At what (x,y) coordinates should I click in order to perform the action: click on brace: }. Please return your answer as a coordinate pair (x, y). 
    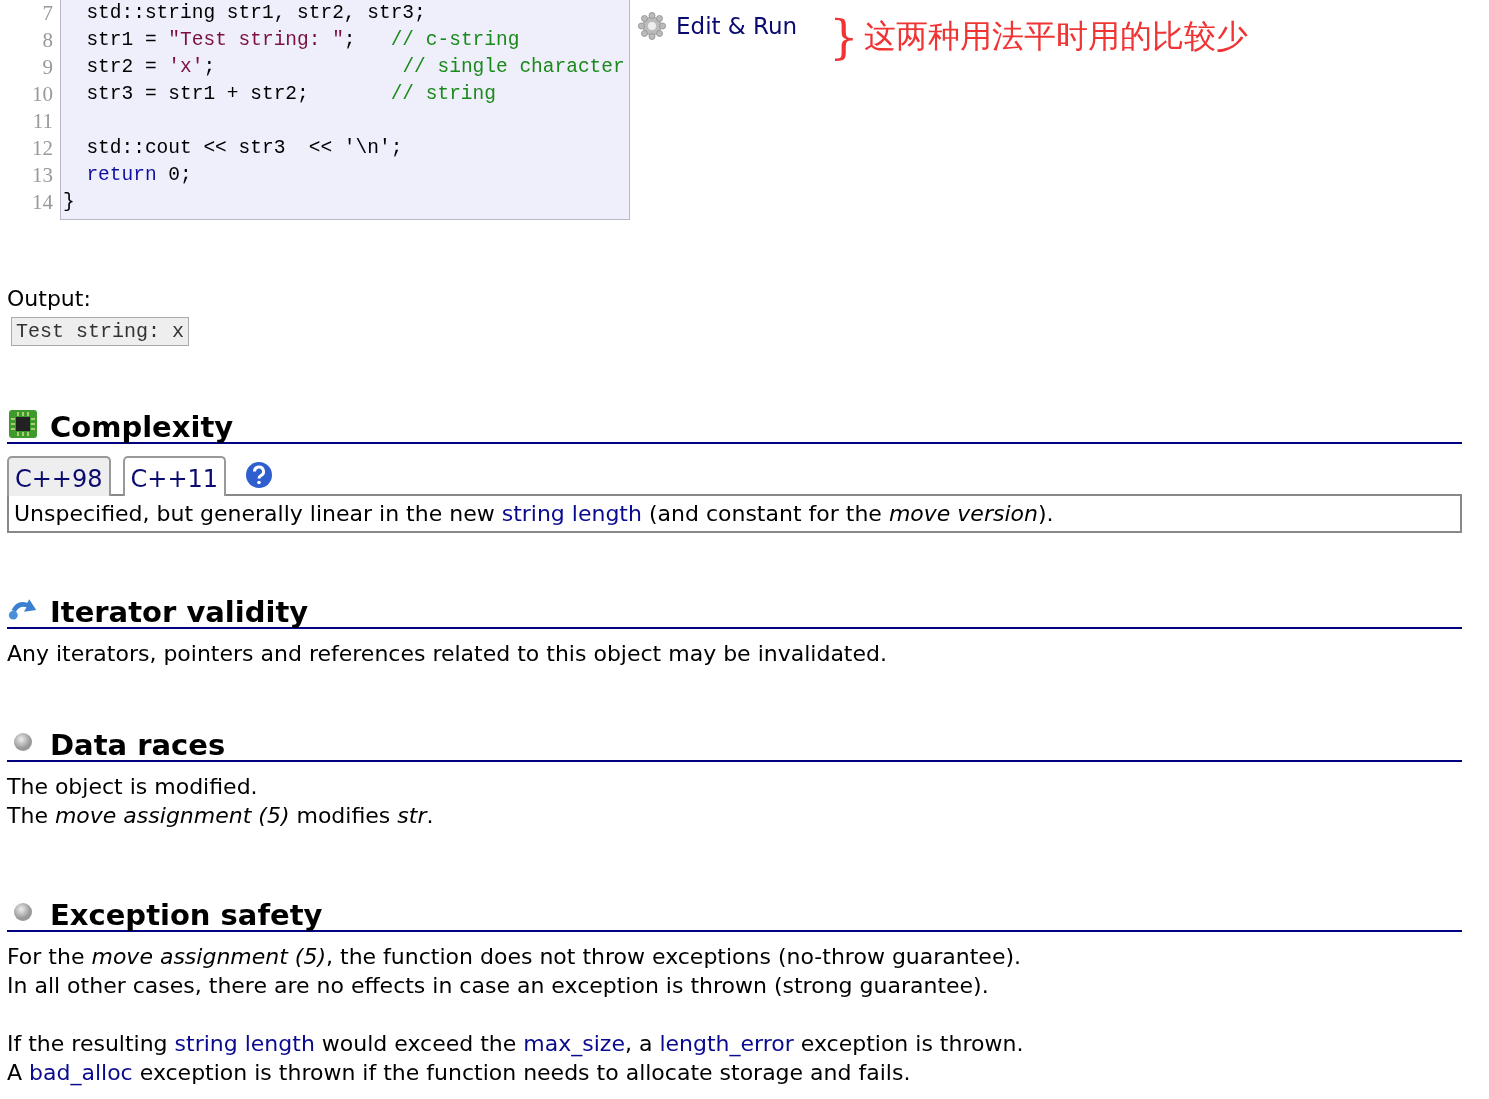
    Looking at the image, I should click on (844, 37).